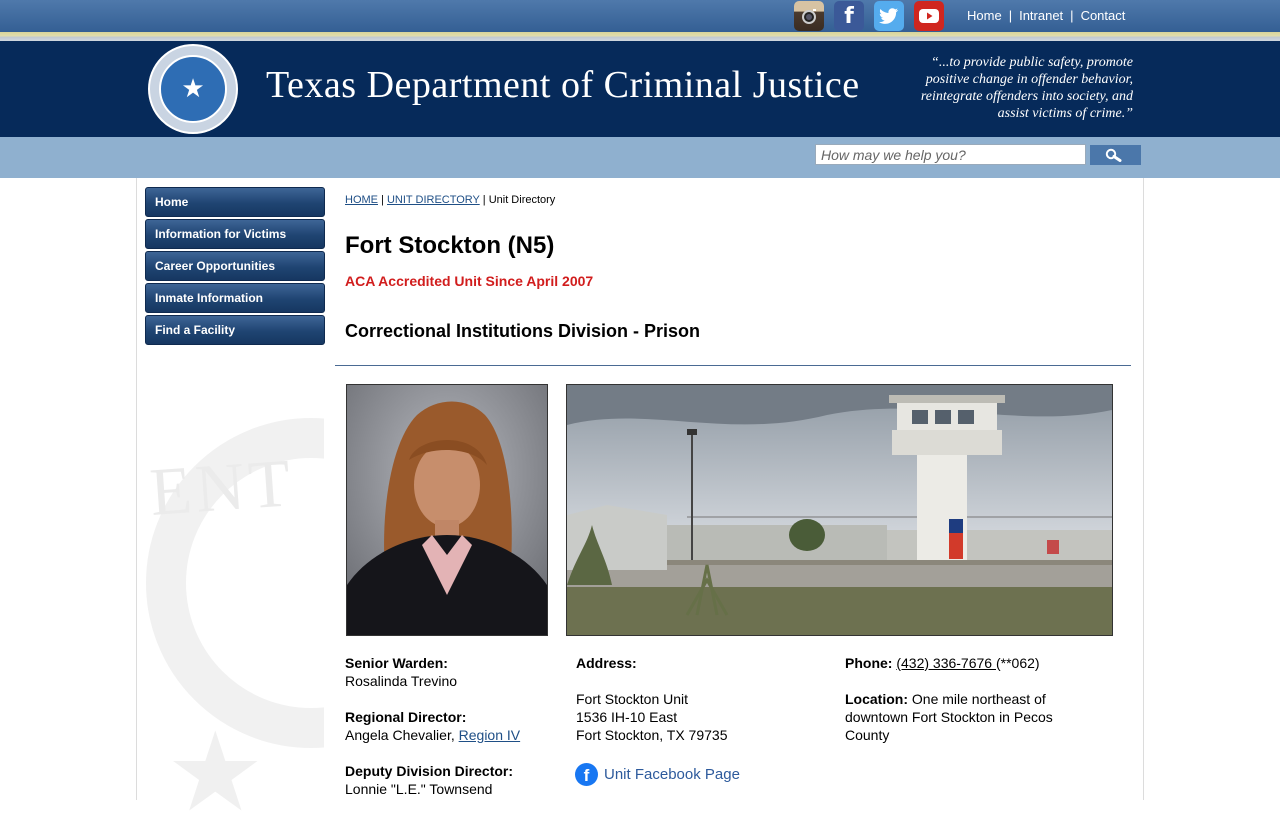 This screenshot has height=818, width=1280. What do you see at coordinates (839, 510) in the screenshot?
I see `unit-facility-photo` at bounding box center [839, 510].